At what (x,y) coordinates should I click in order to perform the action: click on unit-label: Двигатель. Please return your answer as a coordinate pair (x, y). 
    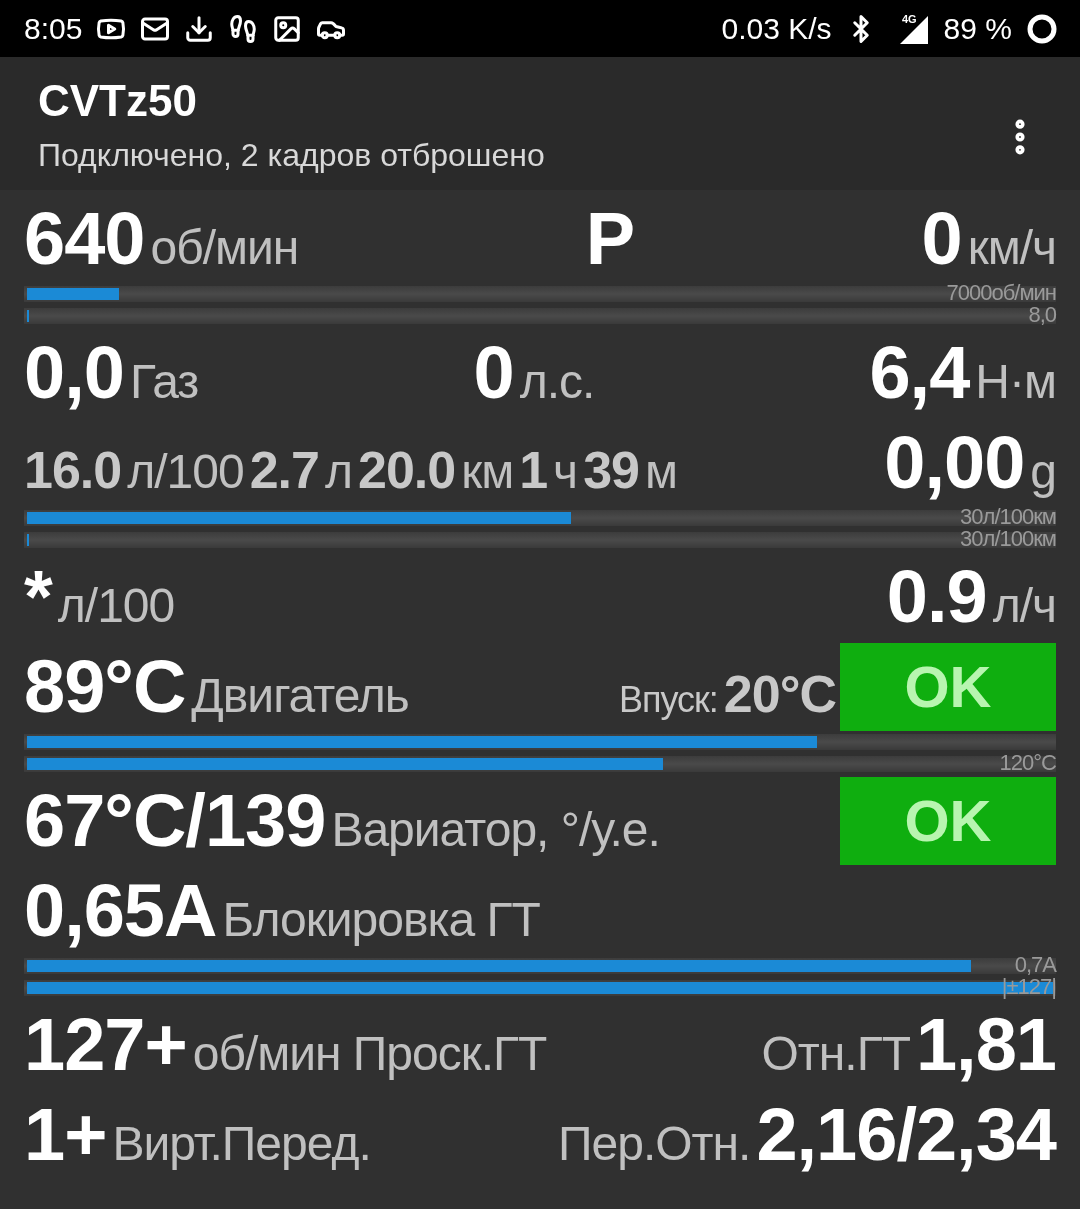
    Looking at the image, I should click on (300, 696).